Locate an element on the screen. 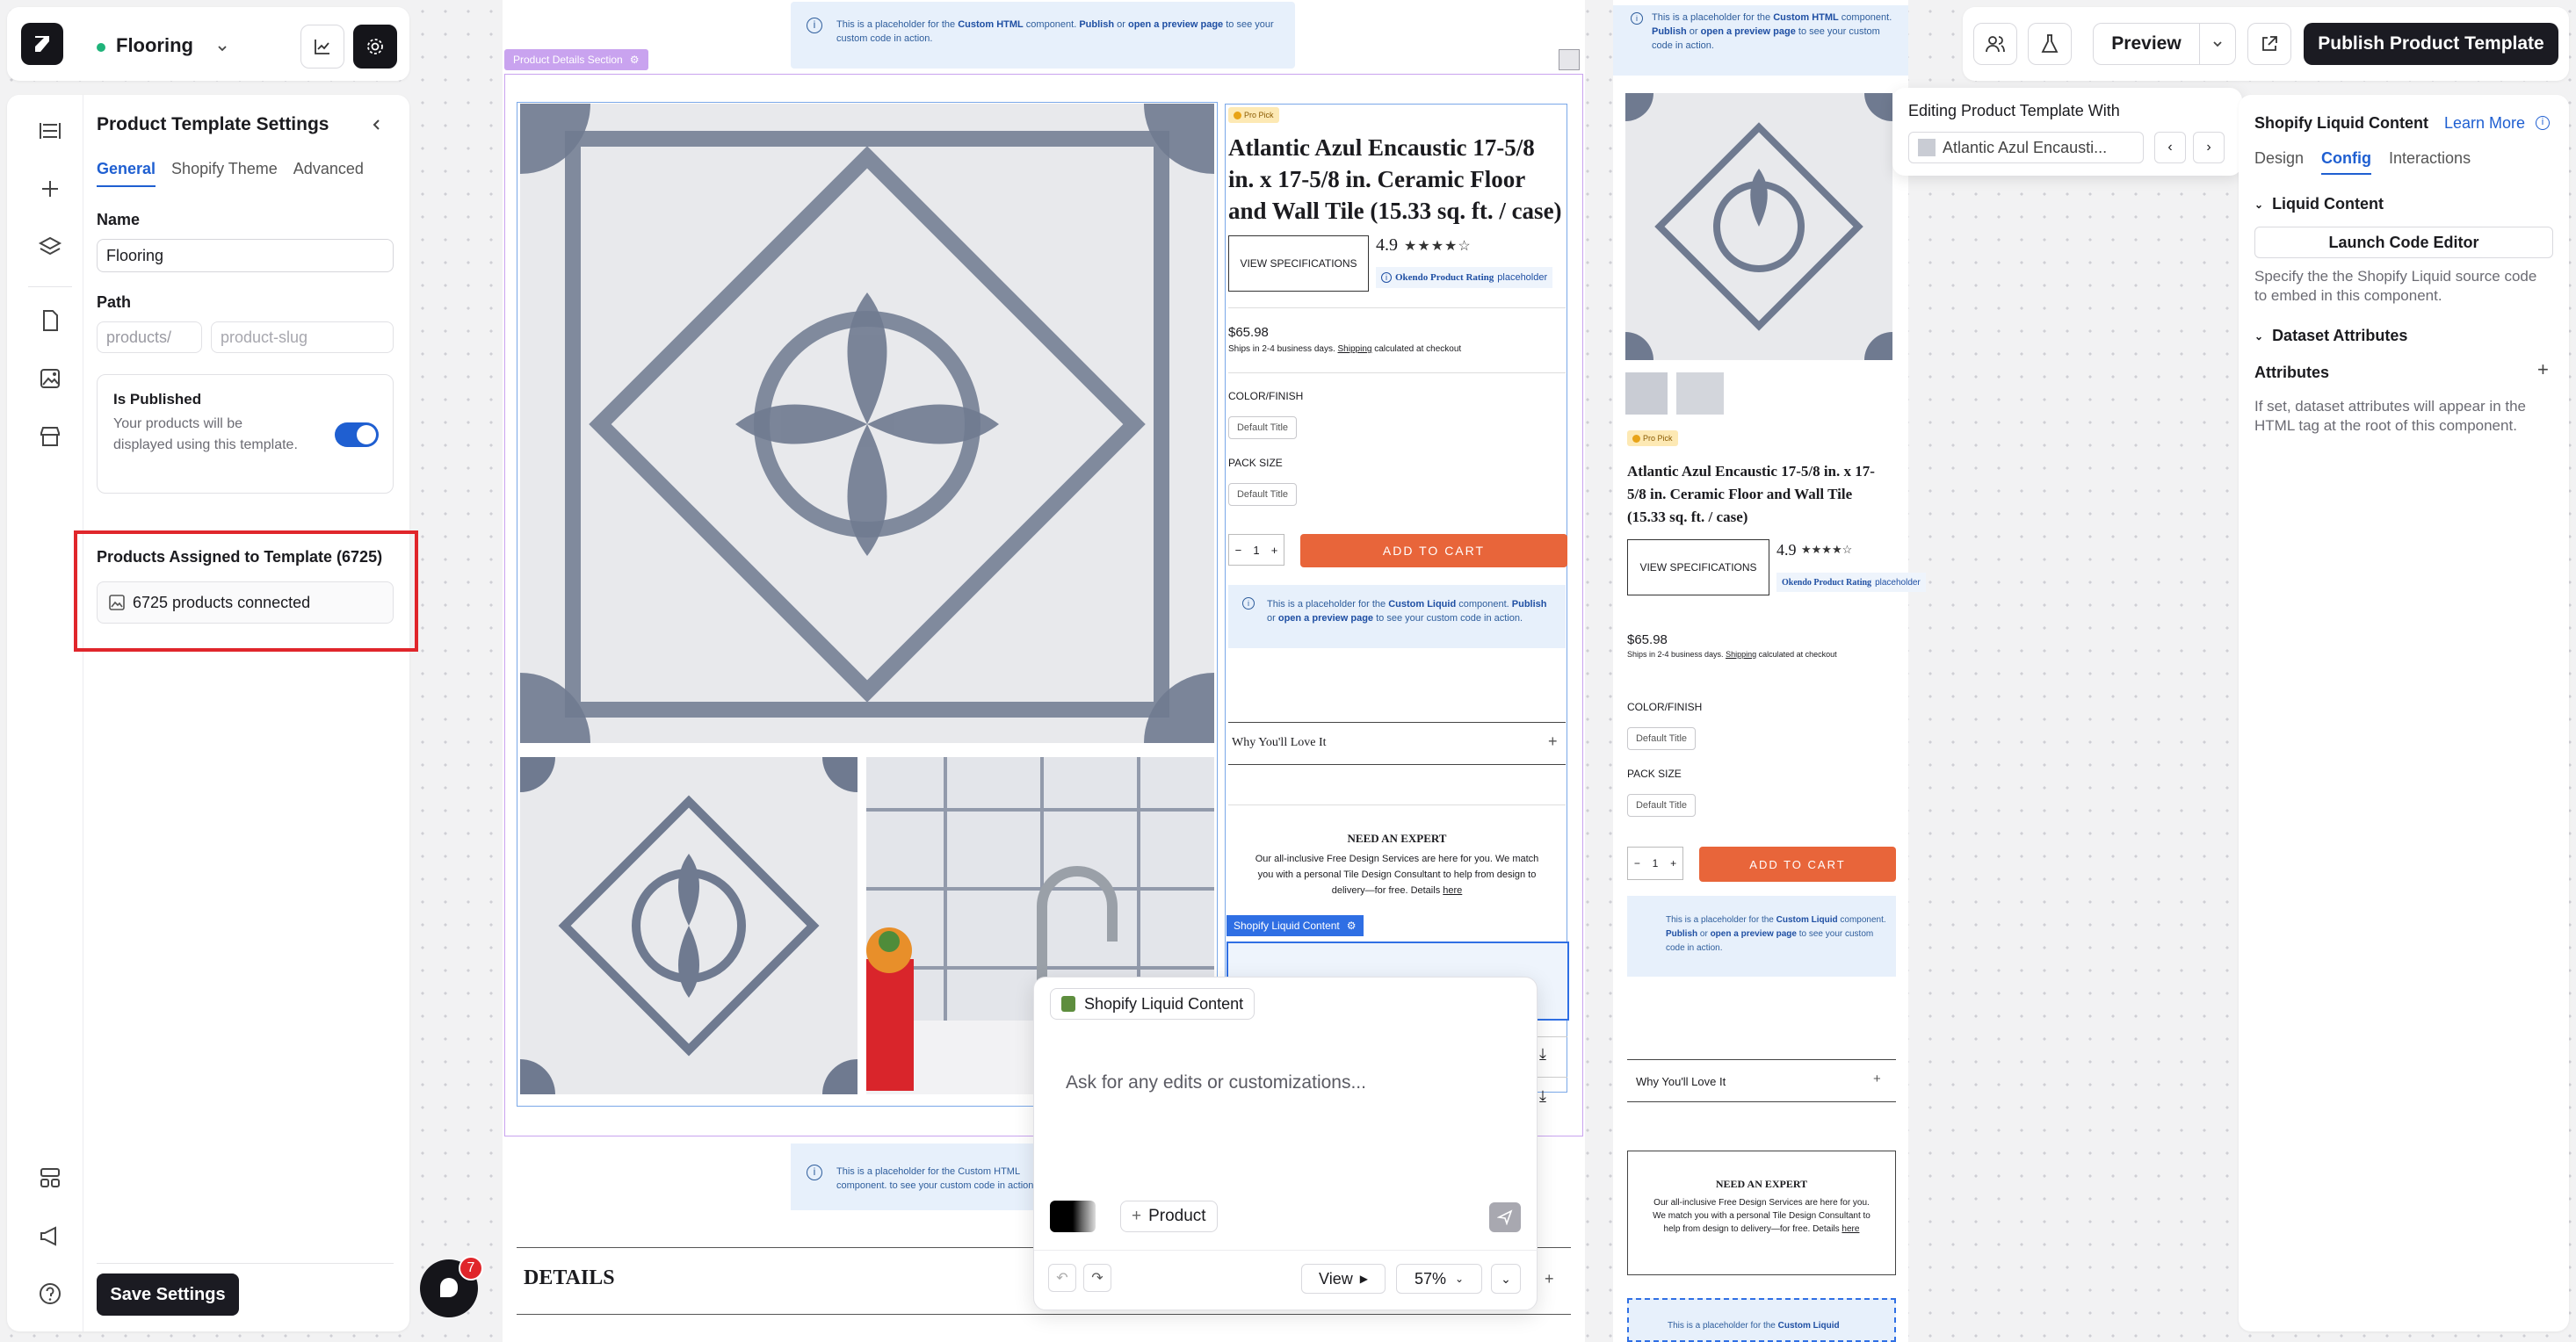 The width and height of the screenshot is (2576, 1342). preview-options-button is located at coordinates (2217, 44).